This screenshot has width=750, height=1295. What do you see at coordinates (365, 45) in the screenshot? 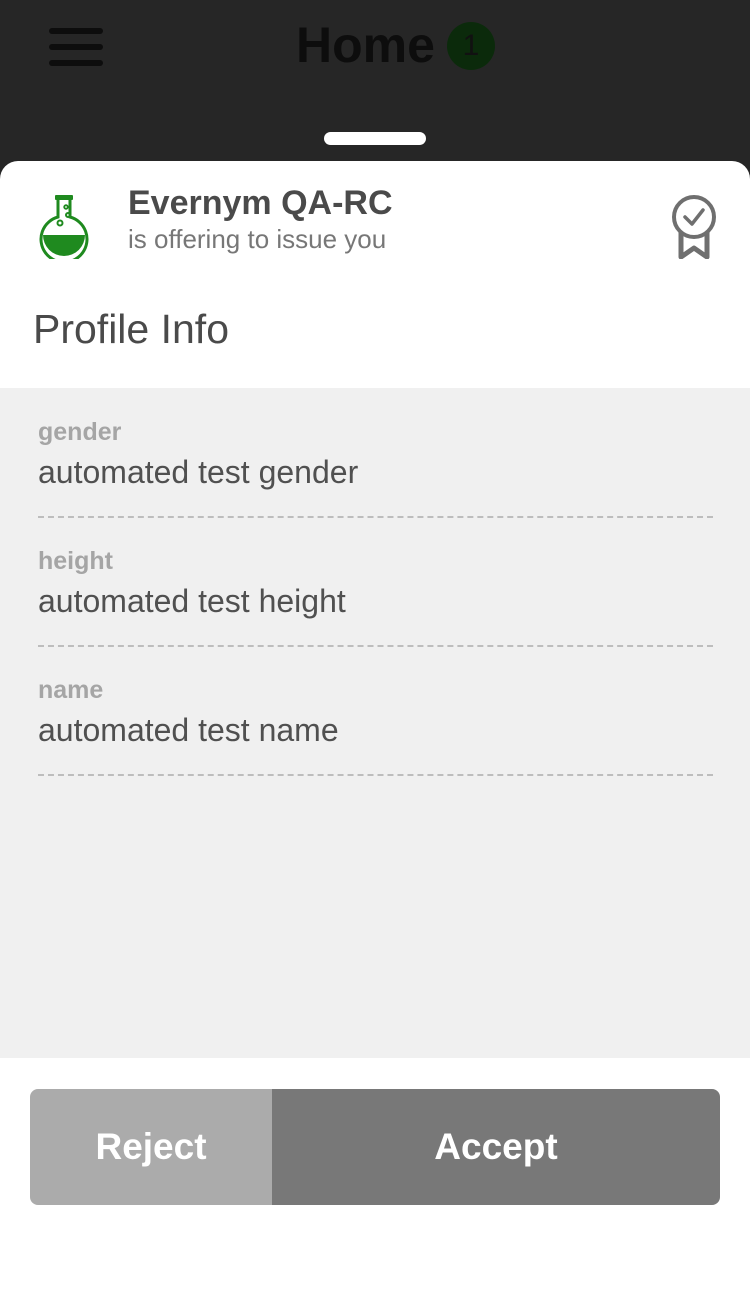
I see `page-title: Home` at bounding box center [365, 45].